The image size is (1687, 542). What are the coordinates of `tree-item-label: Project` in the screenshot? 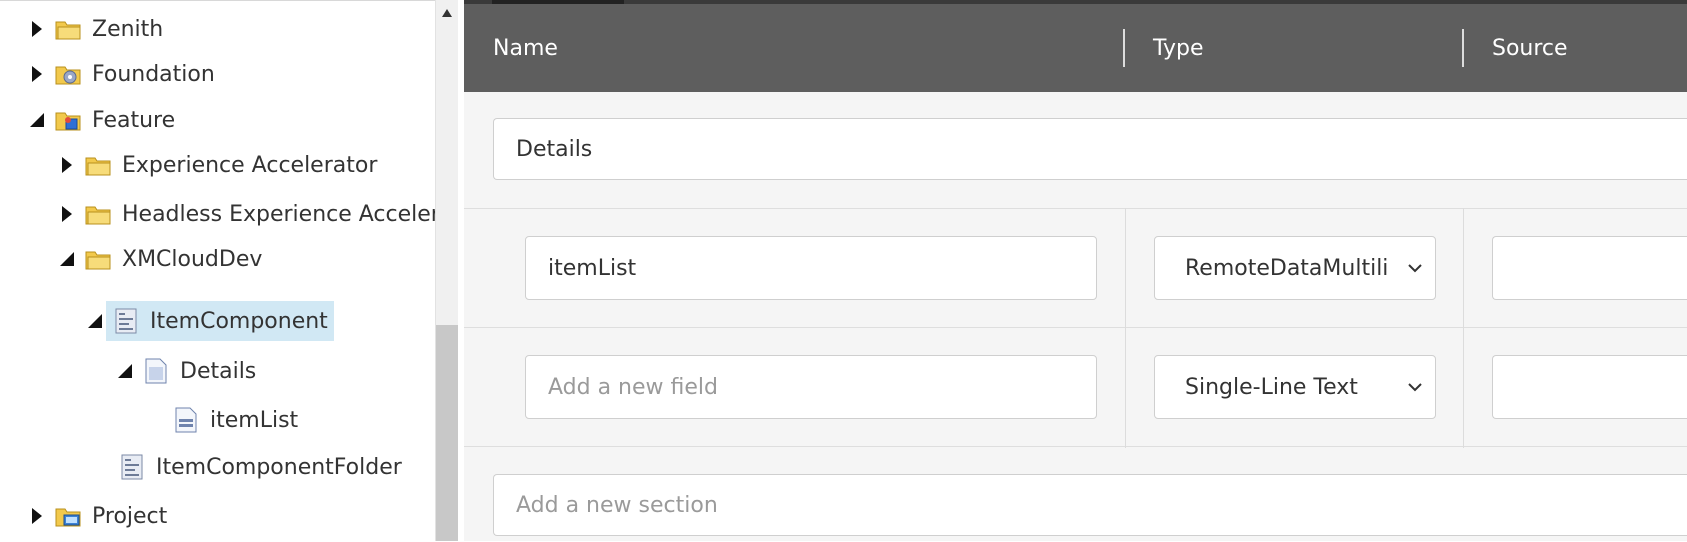 It's located at (130, 516).